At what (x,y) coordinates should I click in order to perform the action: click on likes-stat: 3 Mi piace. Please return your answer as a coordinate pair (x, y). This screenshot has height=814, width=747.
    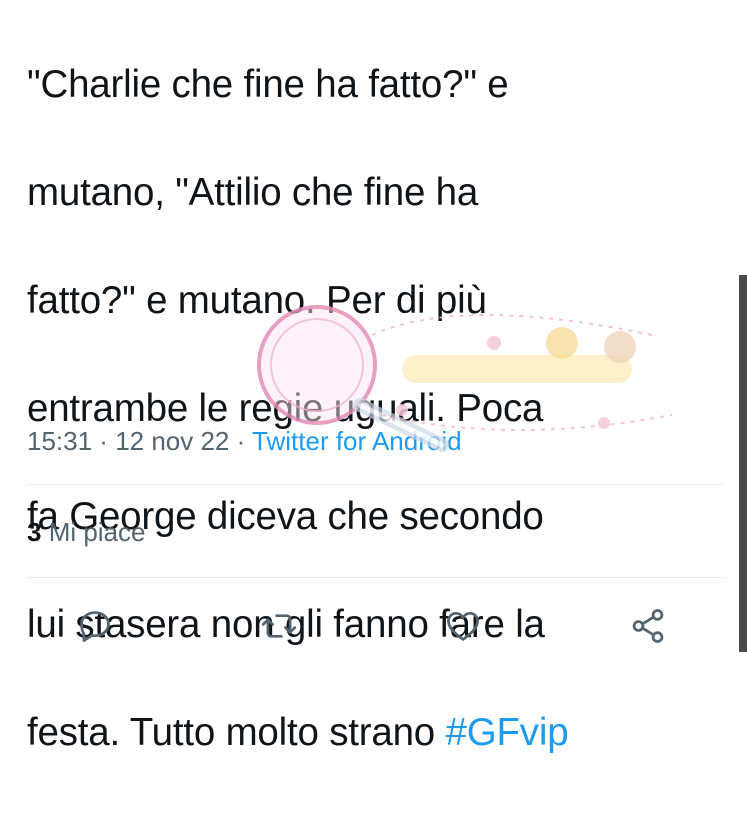
    Looking at the image, I should click on (86, 532).